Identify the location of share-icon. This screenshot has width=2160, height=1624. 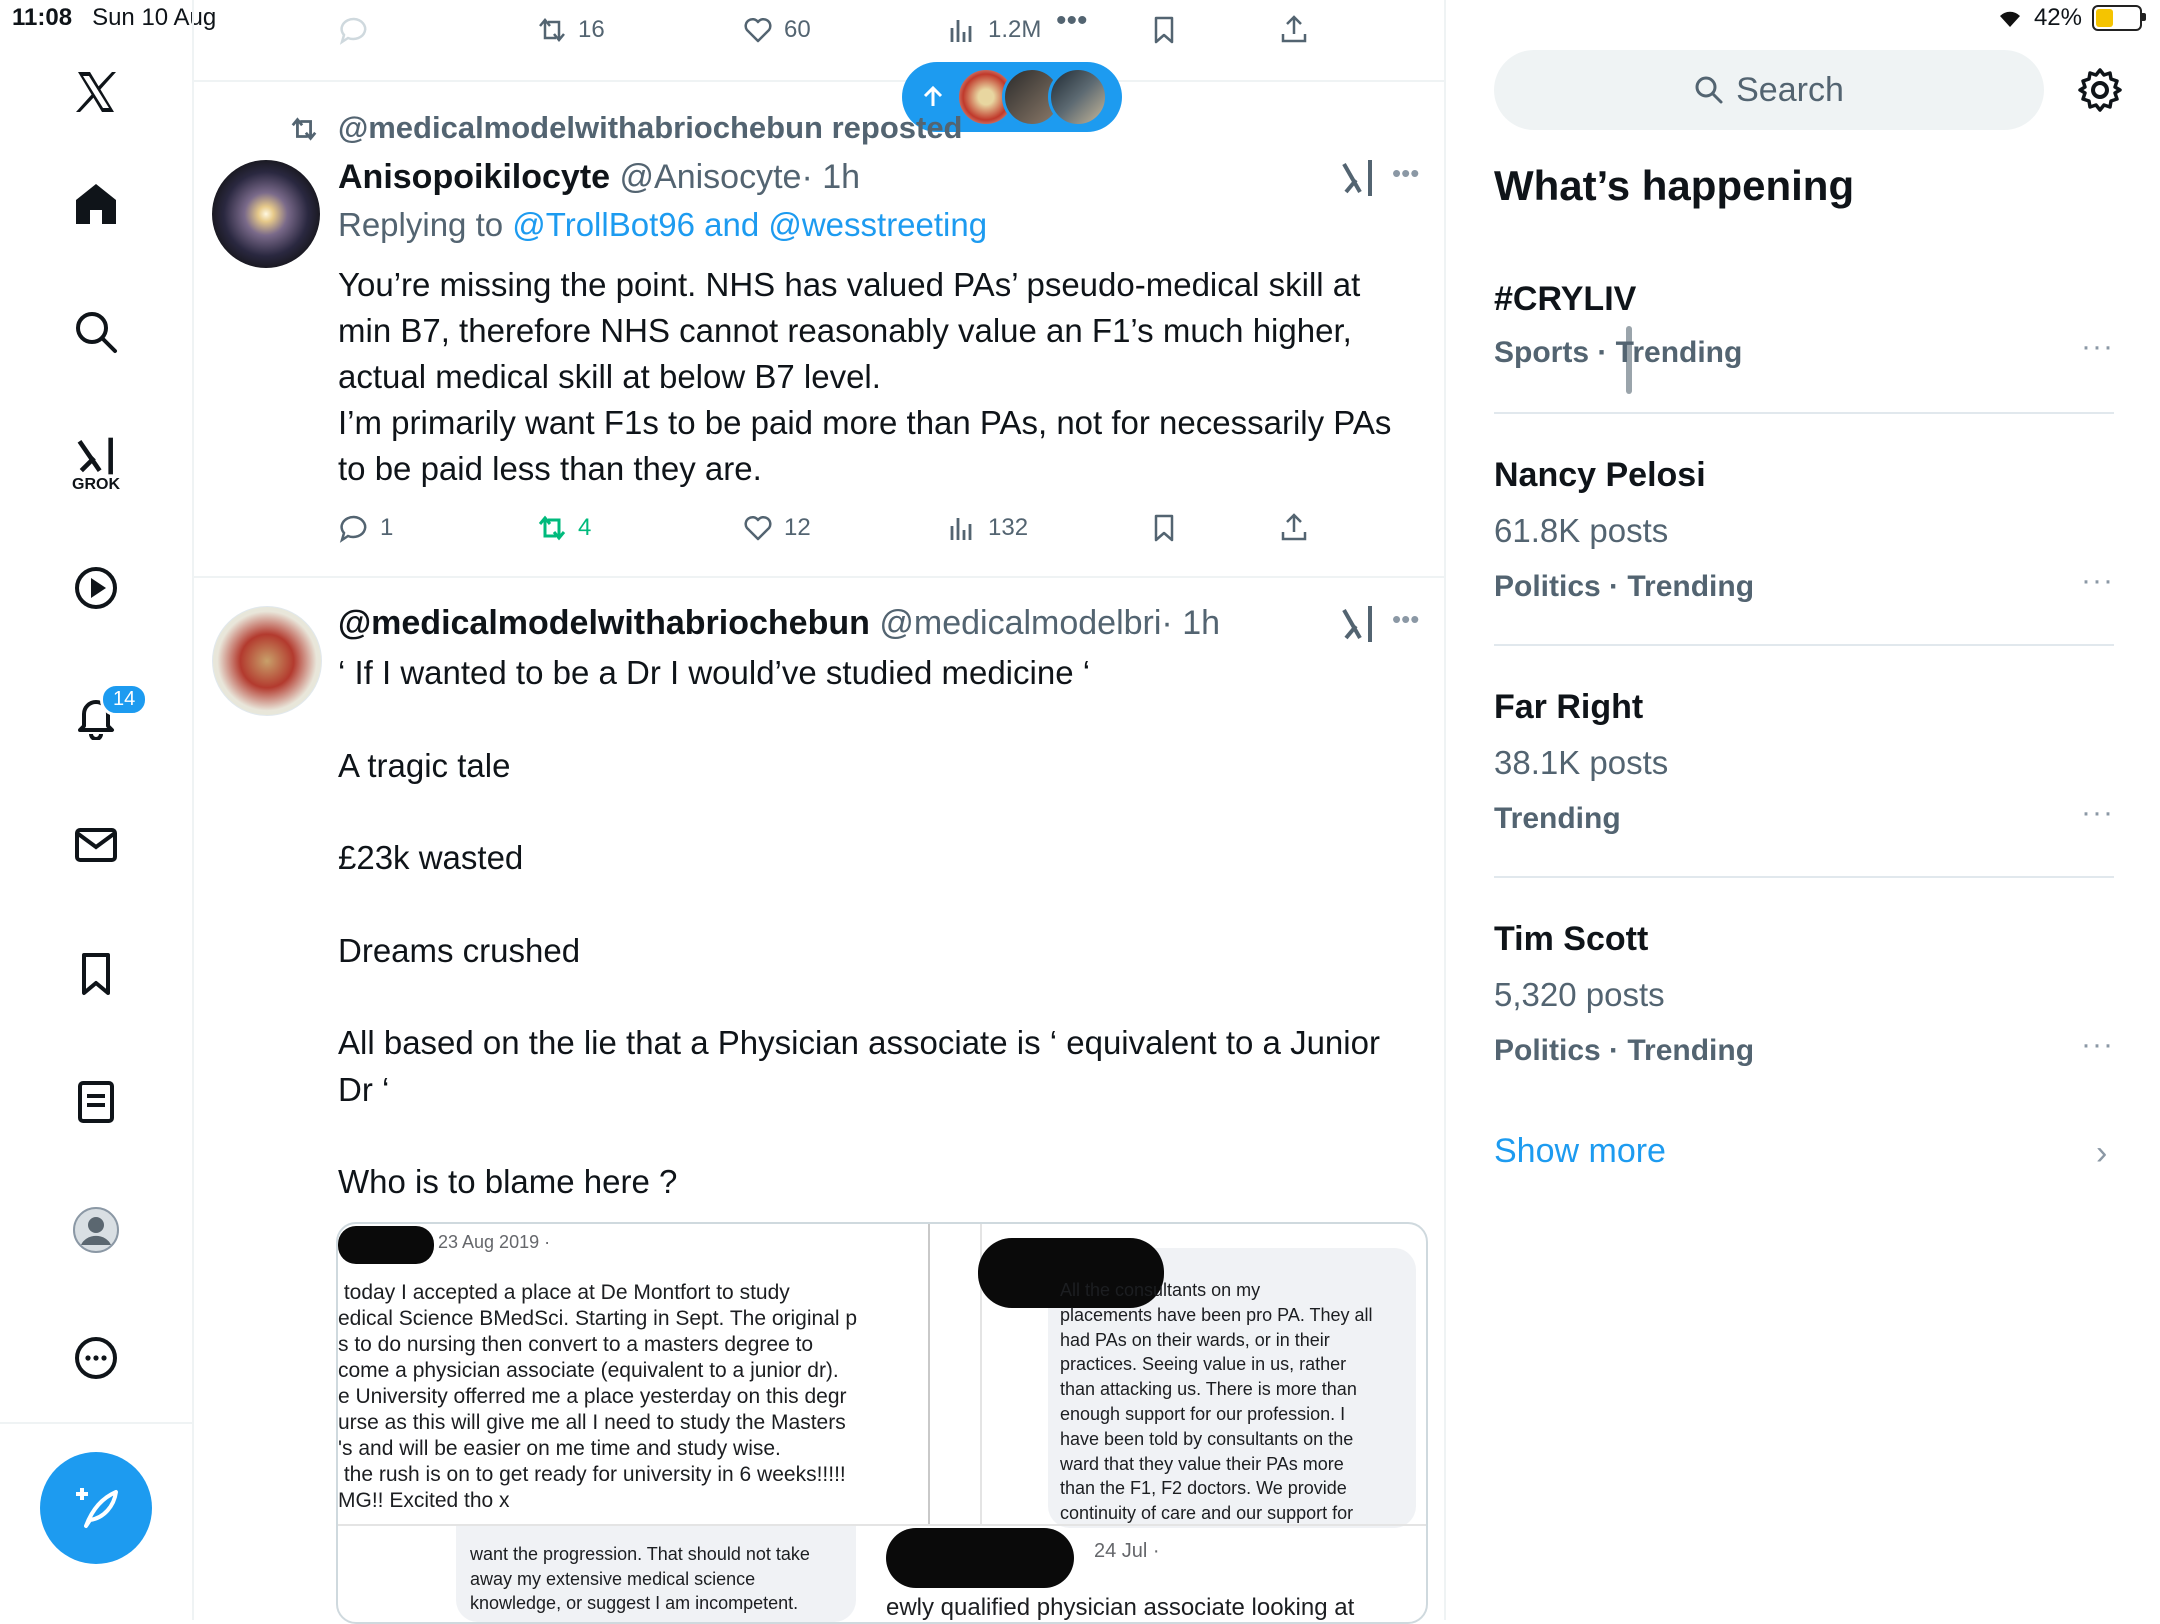
(1294, 29).